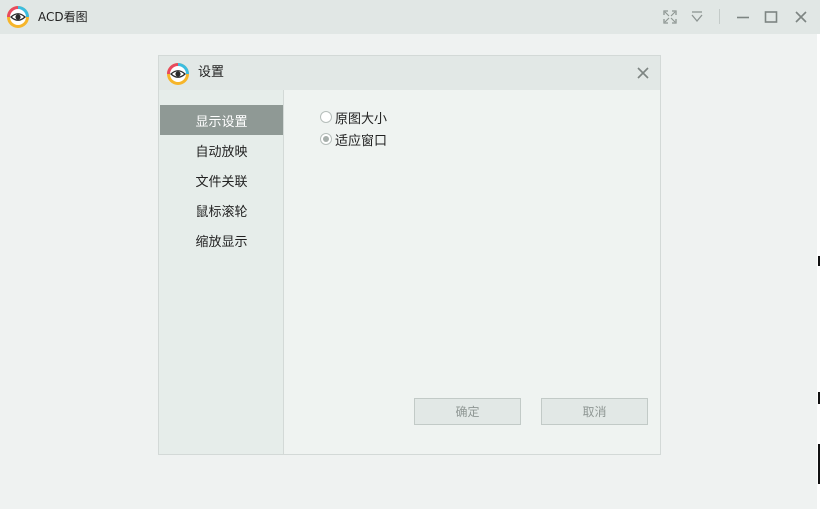 The height and width of the screenshot is (509, 820). I want to click on close-window-button, so click(801, 17).